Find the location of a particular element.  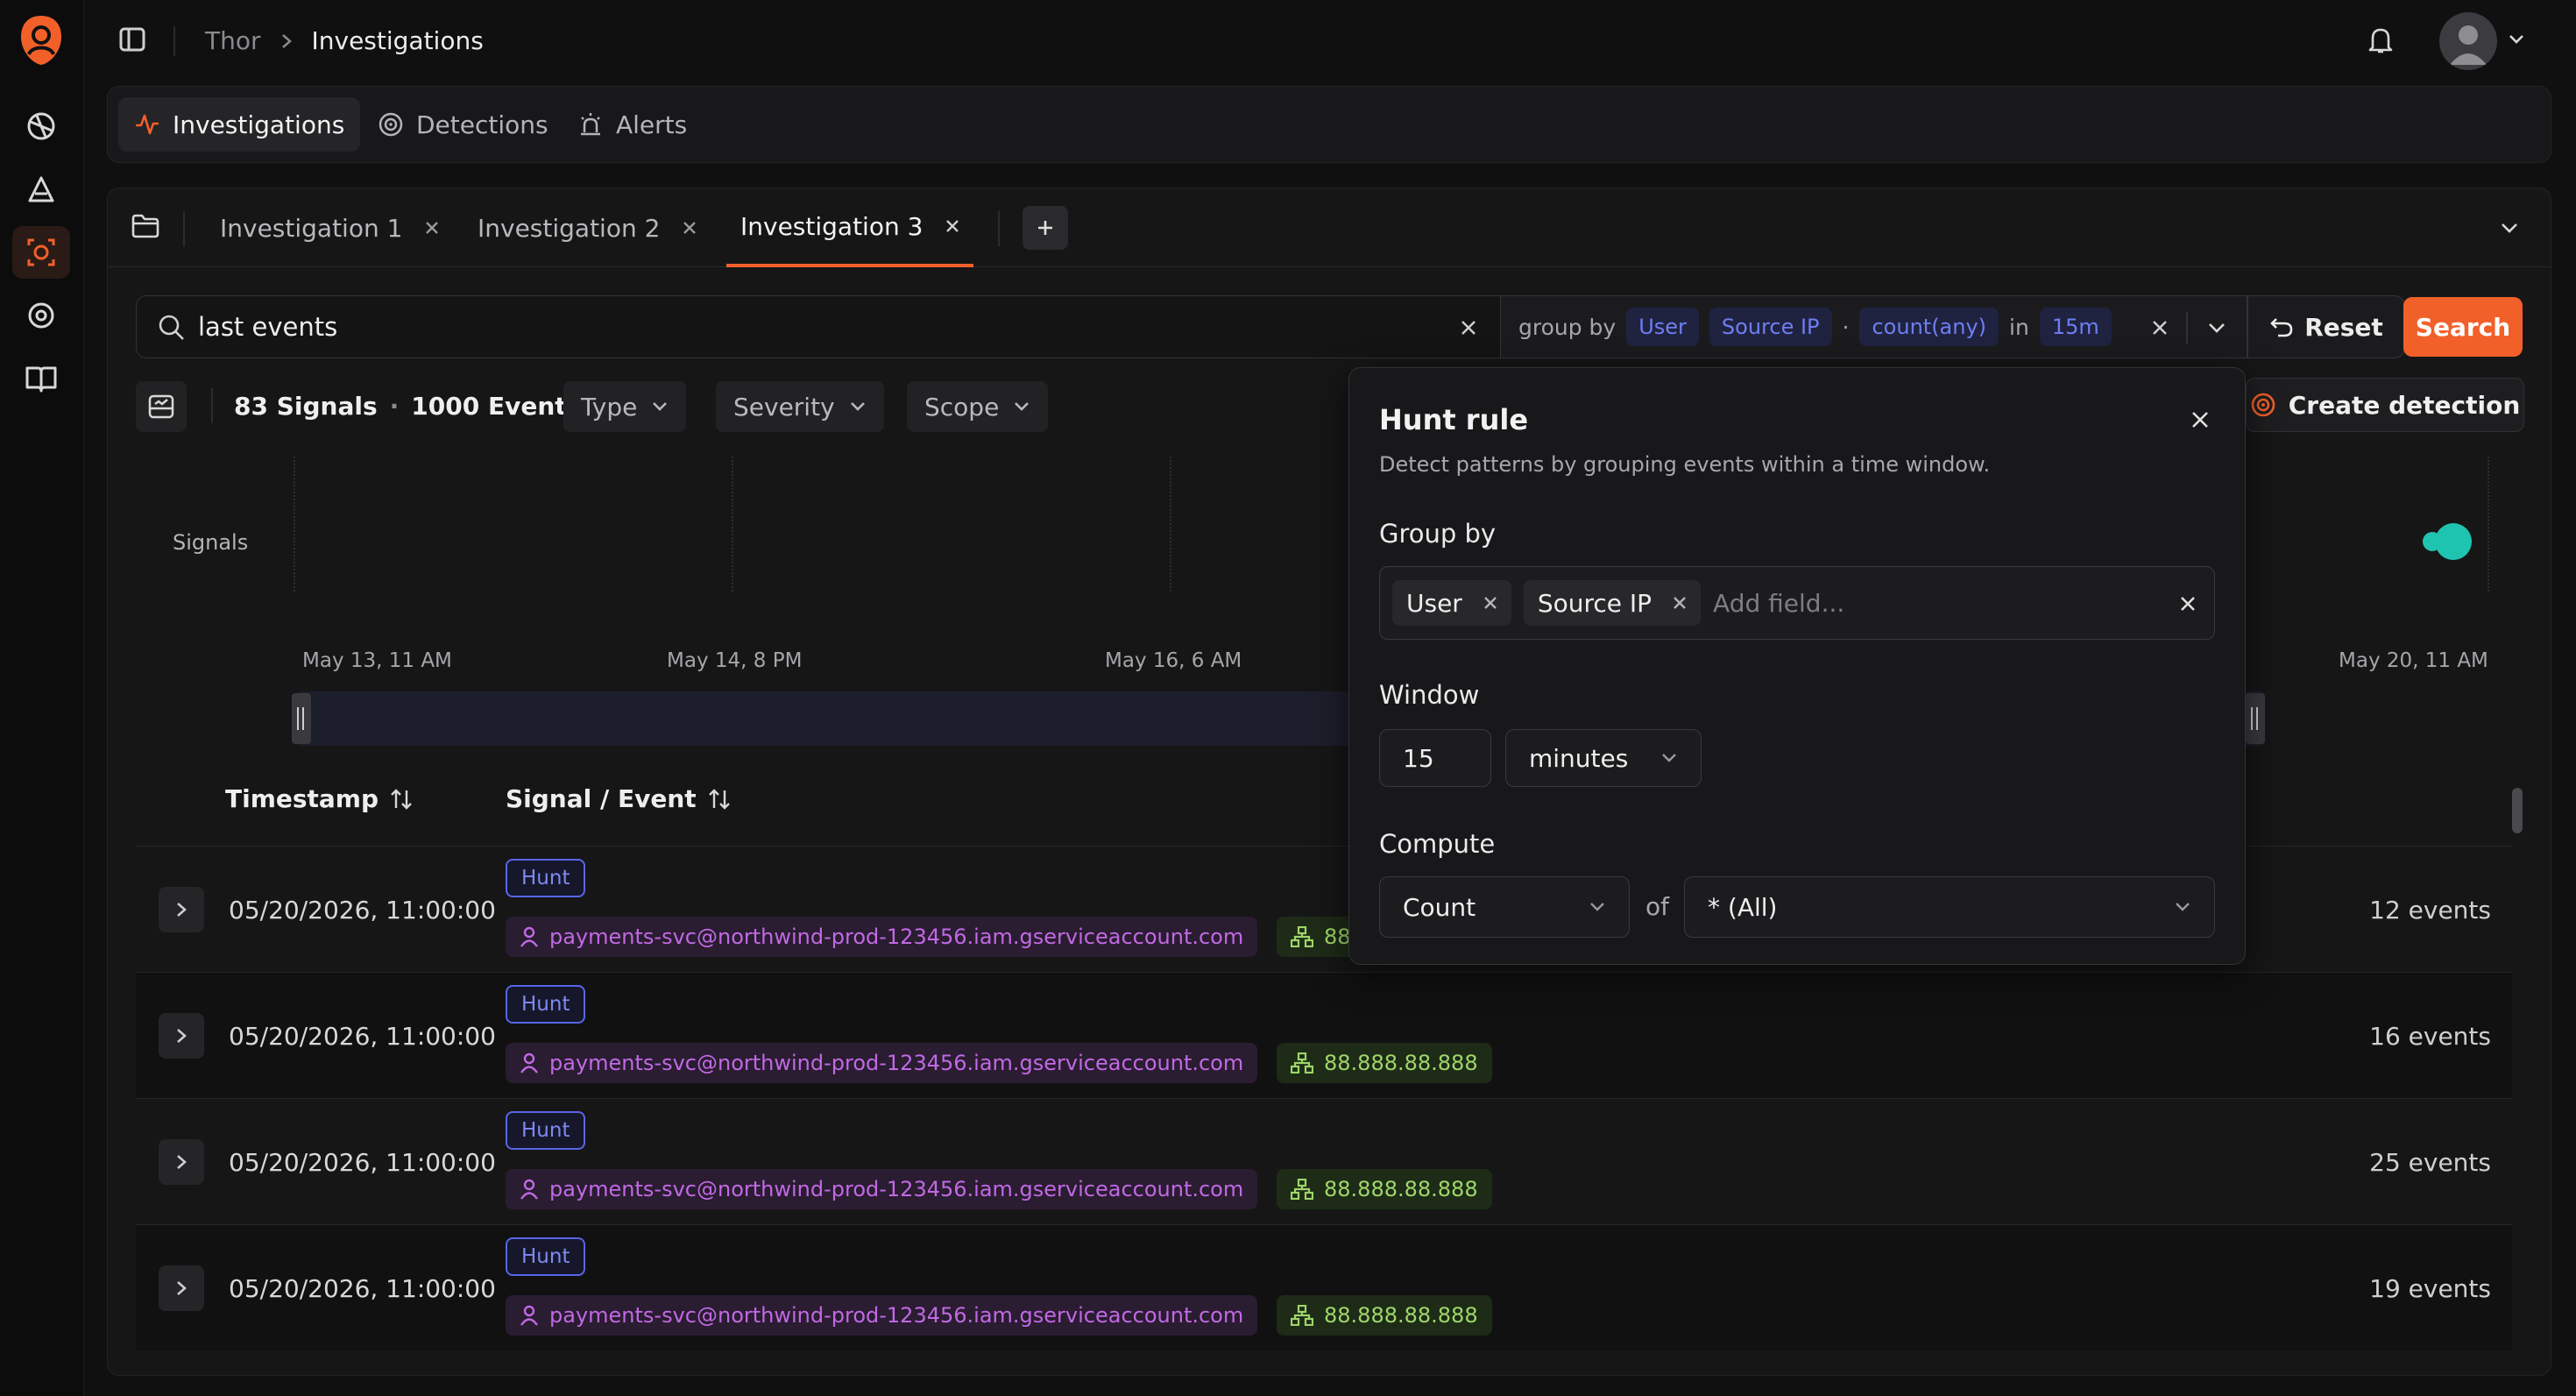

event-count: 16 events is located at coordinates (2430, 1036).